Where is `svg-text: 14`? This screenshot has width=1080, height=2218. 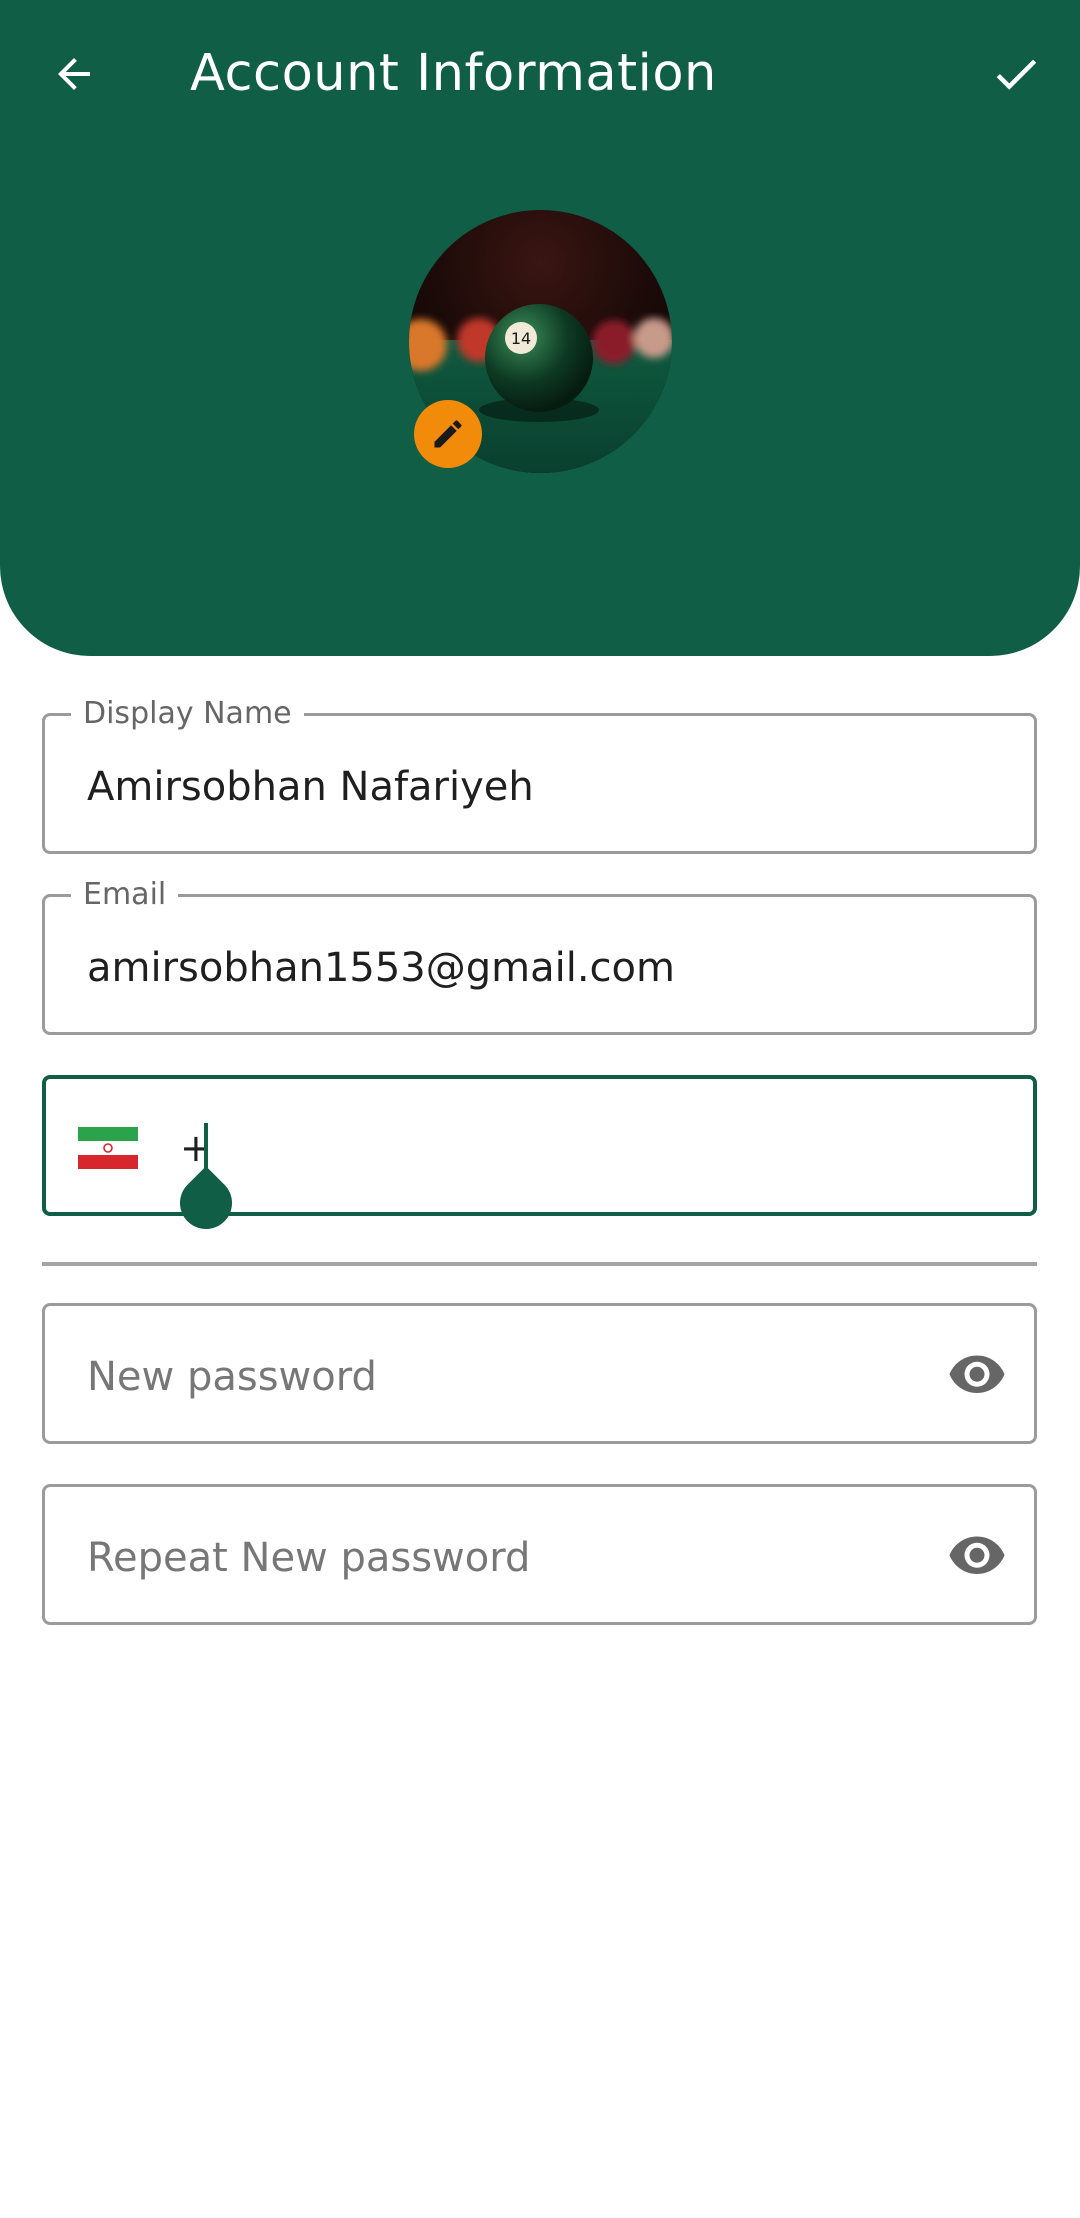
svg-text: 14 is located at coordinates (521, 338).